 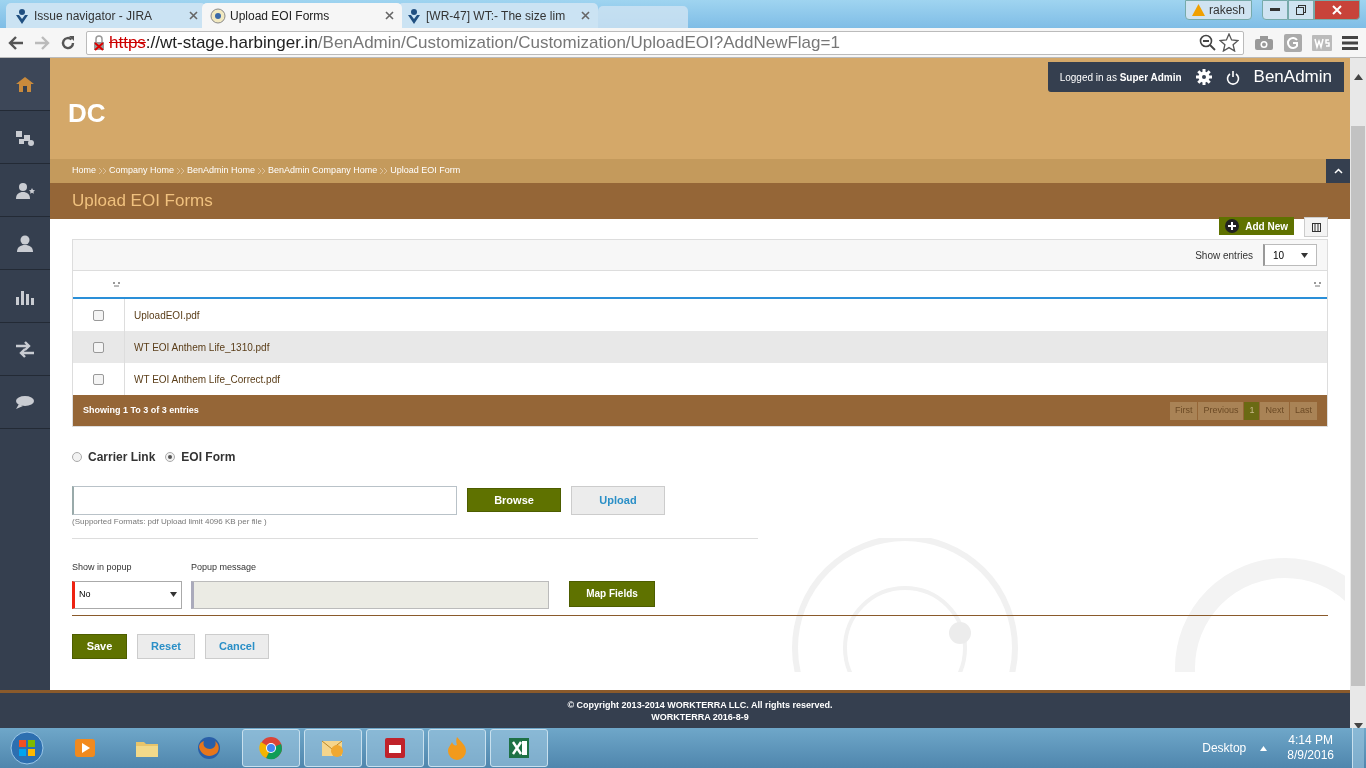 What do you see at coordinates (25, 190) in the screenshot?
I see `user-star-icon` at bounding box center [25, 190].